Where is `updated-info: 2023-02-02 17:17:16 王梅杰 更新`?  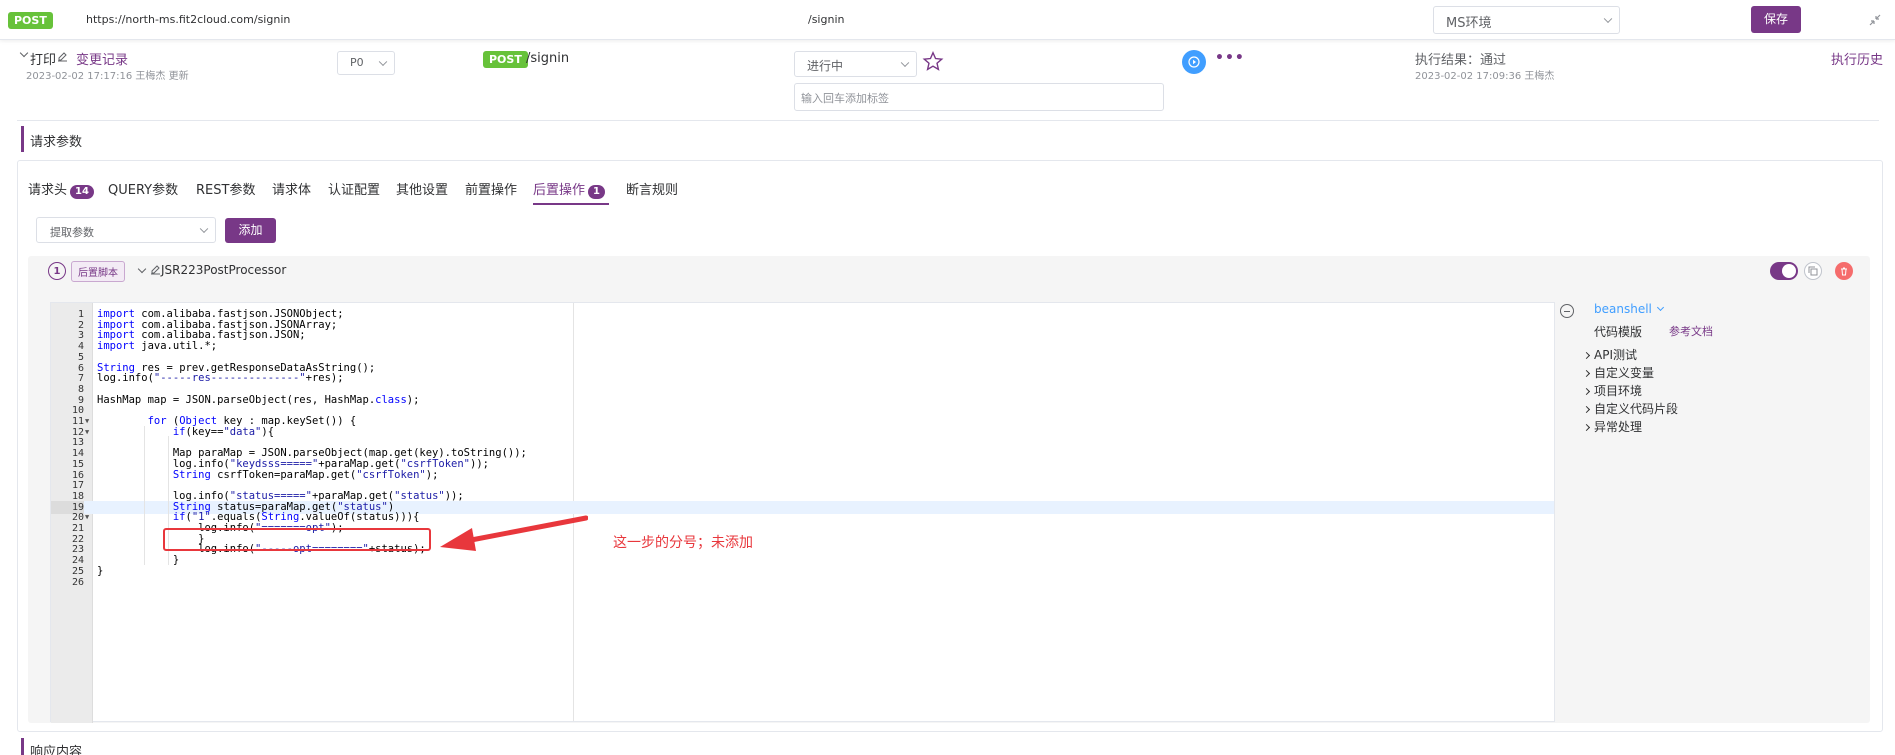 updated-info: 2023-02-02 17:17:16 王梅杰 更新 is located at coordinates (107, 76).